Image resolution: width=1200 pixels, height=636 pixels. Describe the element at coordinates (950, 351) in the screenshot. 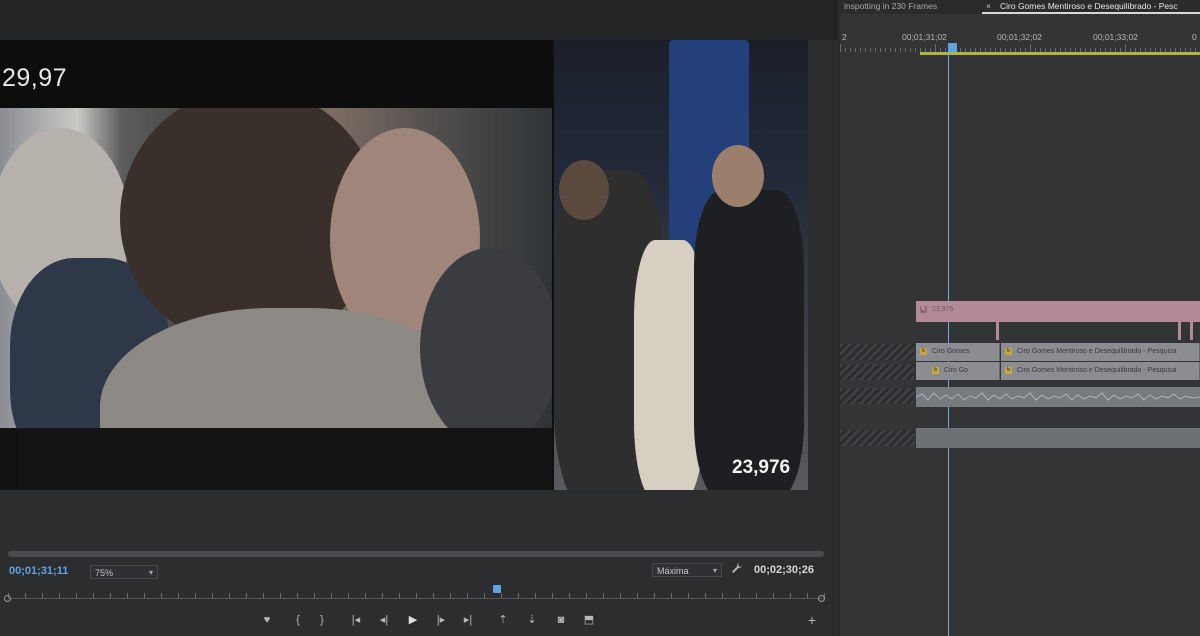

I see `video-clip-label: Ciro Gomes` at that location.